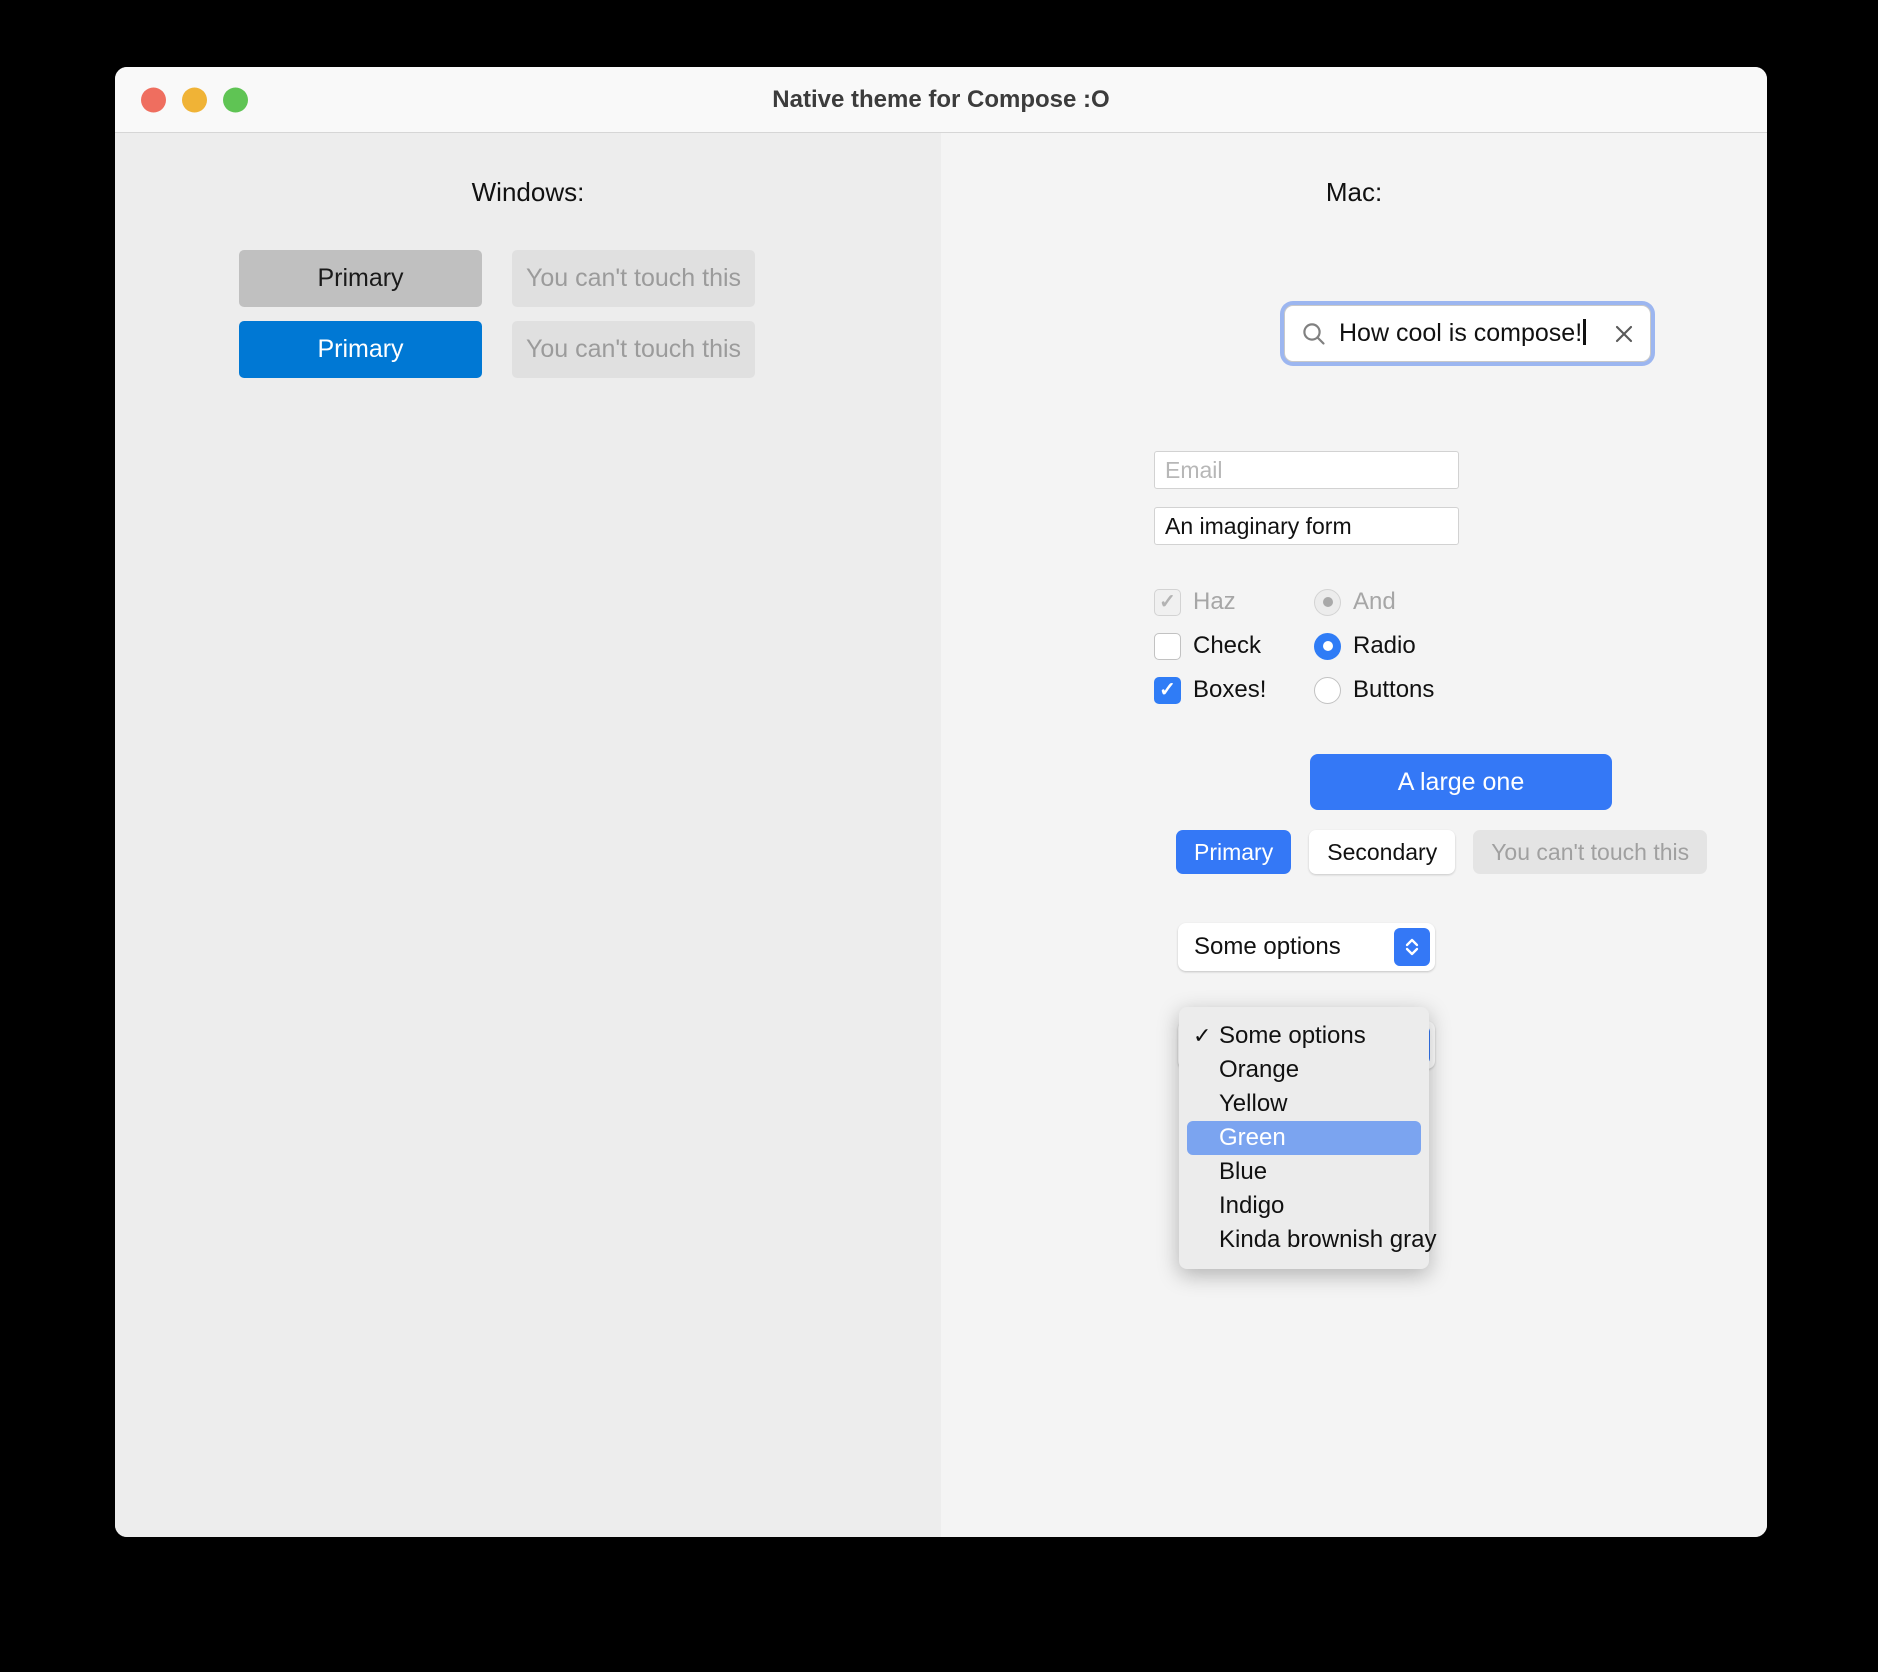 This screenshot has height=1672, width=1878. I want to click on window-title: Native theme for Compose :O, so click(941, 99).